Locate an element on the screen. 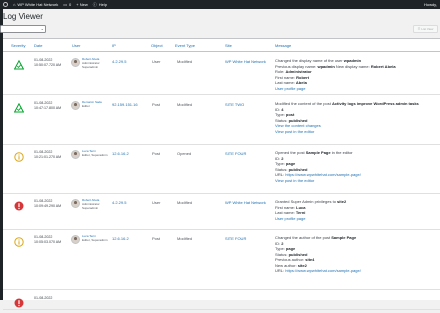 This screenshot has width=440, height=313. event-date-time: 10:21:01.270 AM is located at coordinates (48, 157).